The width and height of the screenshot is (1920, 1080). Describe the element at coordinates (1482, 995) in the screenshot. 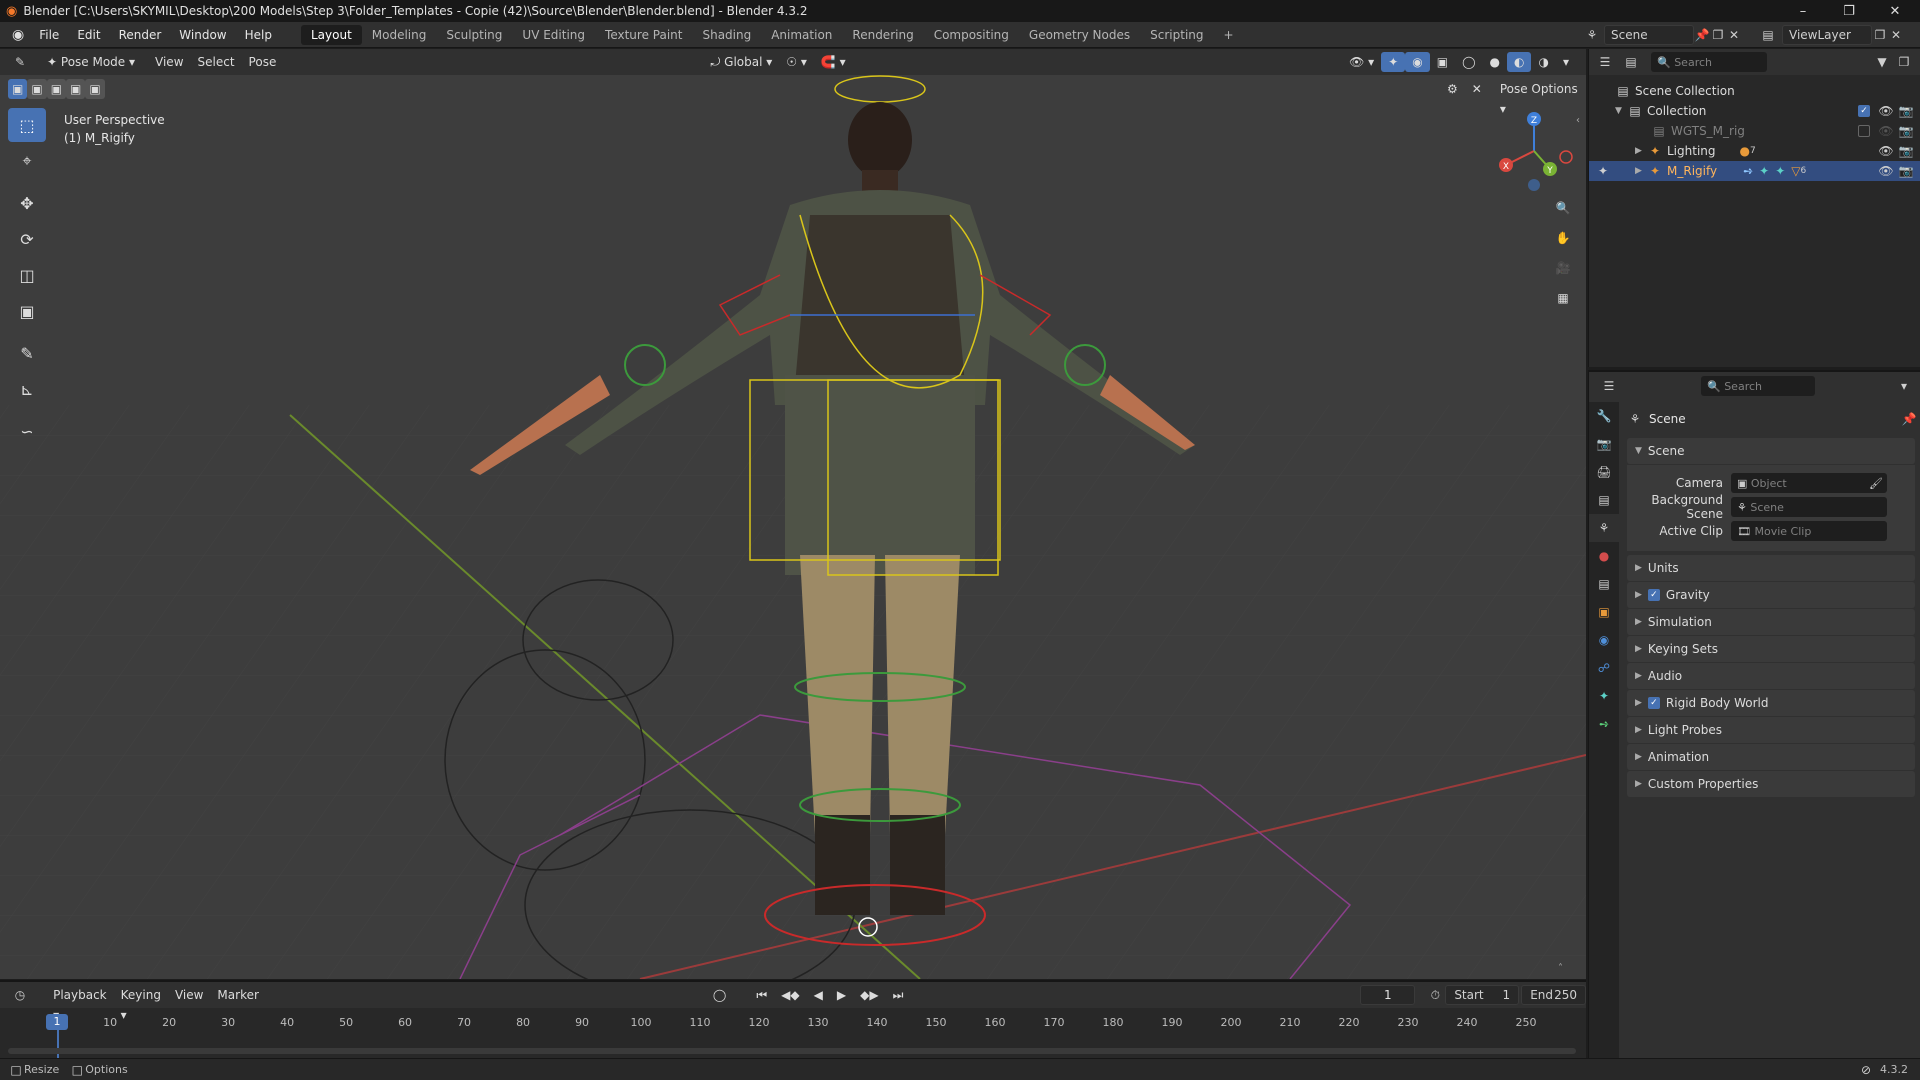

I see `start-frame-field: Start 1` at that location.